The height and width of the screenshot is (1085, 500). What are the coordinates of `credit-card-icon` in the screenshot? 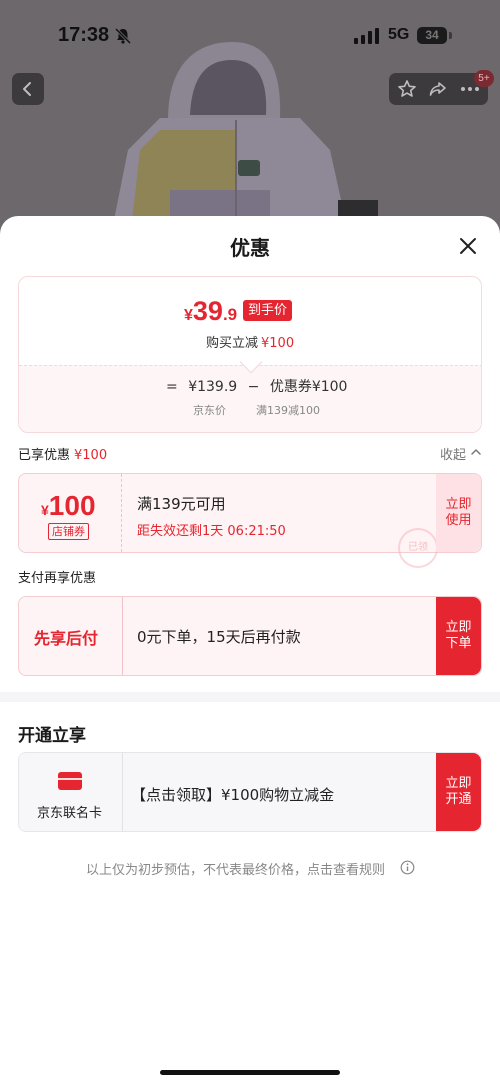 It's located at (70, 781).